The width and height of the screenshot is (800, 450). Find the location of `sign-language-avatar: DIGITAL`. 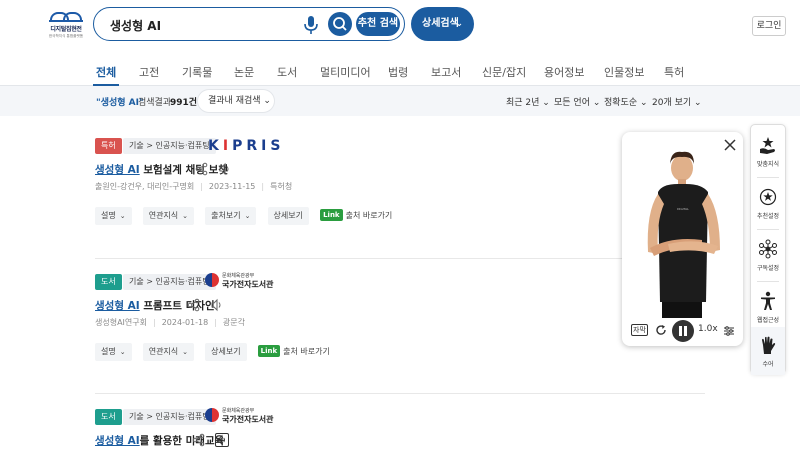

sign-language-avatar: DIGITAL is located at coordinates (683, 234).